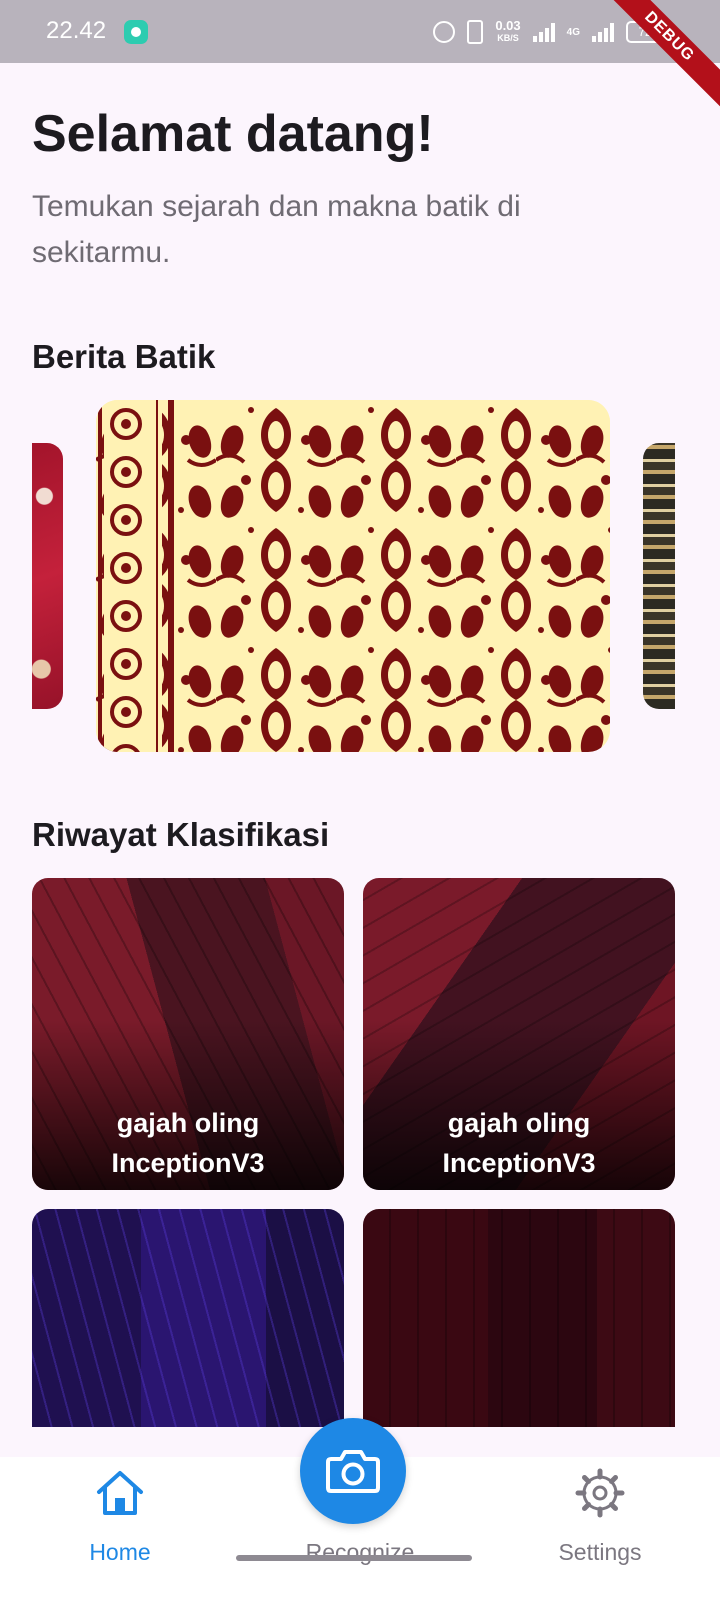  What do you see at coordinates (444, 32) in the screenshot?
I see `alarm-icon` at bounding box center [444, 32].